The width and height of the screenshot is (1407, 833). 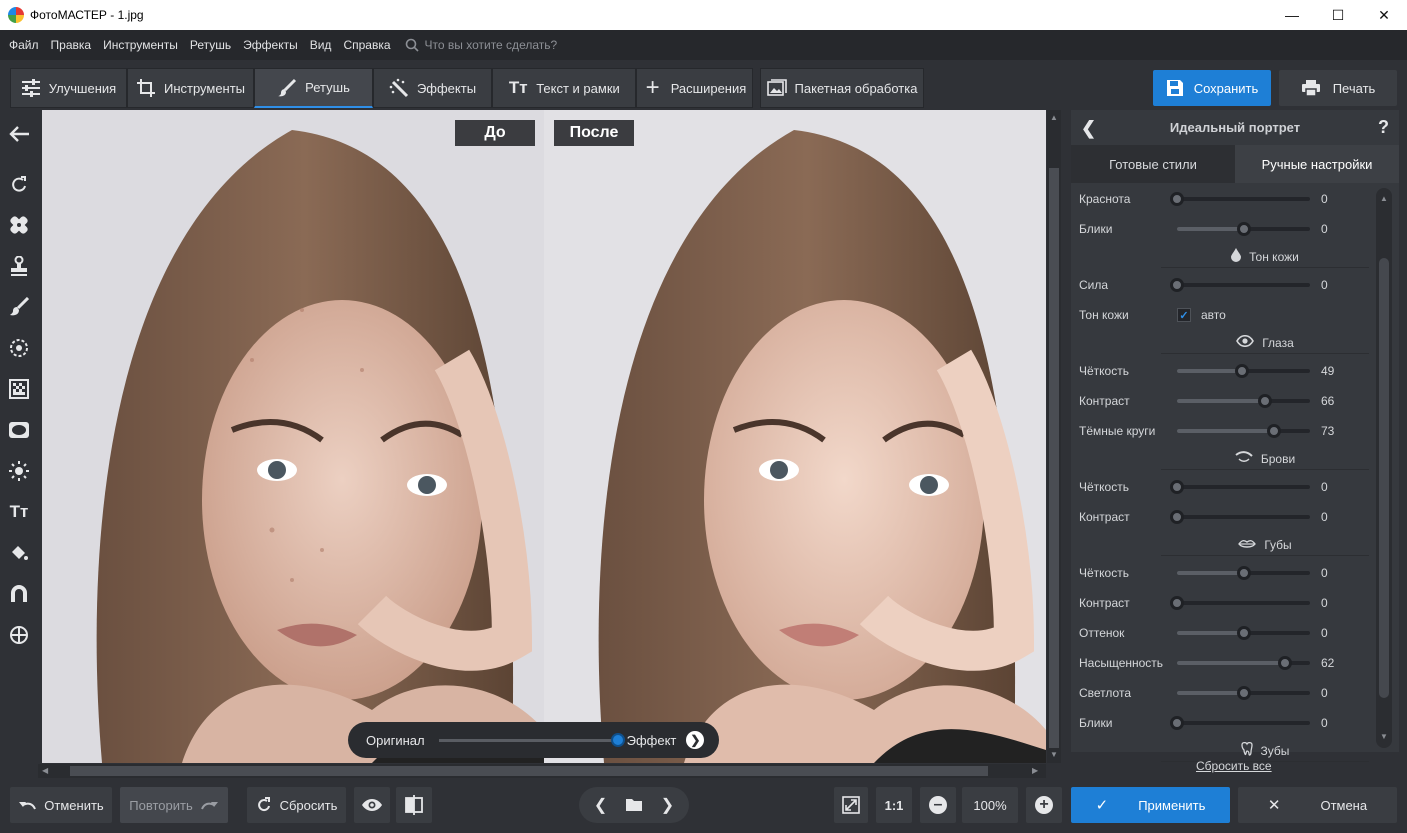 What do you see at coordinates (321, 45) in the screenshot?
I see `menu-view: Вид` at bounding box center [321, 45].